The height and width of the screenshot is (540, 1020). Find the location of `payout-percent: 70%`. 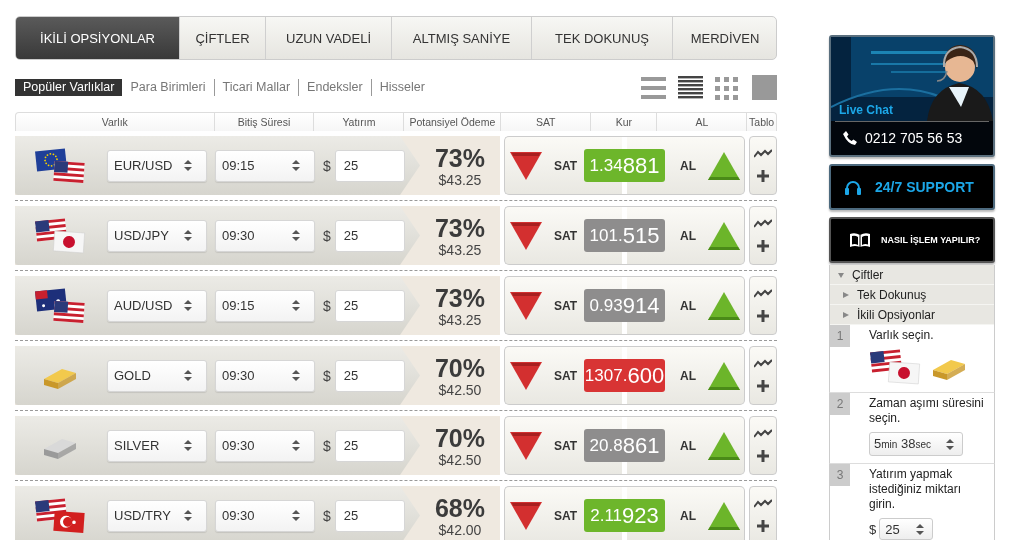

payout-percent: 70% is located at coordinates (459, 367).